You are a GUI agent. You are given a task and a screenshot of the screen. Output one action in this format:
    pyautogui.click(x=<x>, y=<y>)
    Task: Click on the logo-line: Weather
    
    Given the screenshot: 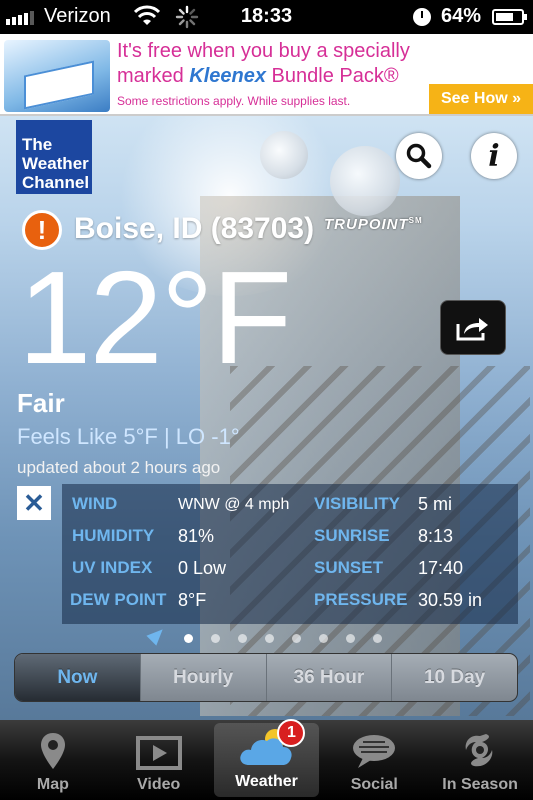 What is the action you would take?
    pyautogui.click(x=55, y=163)
    